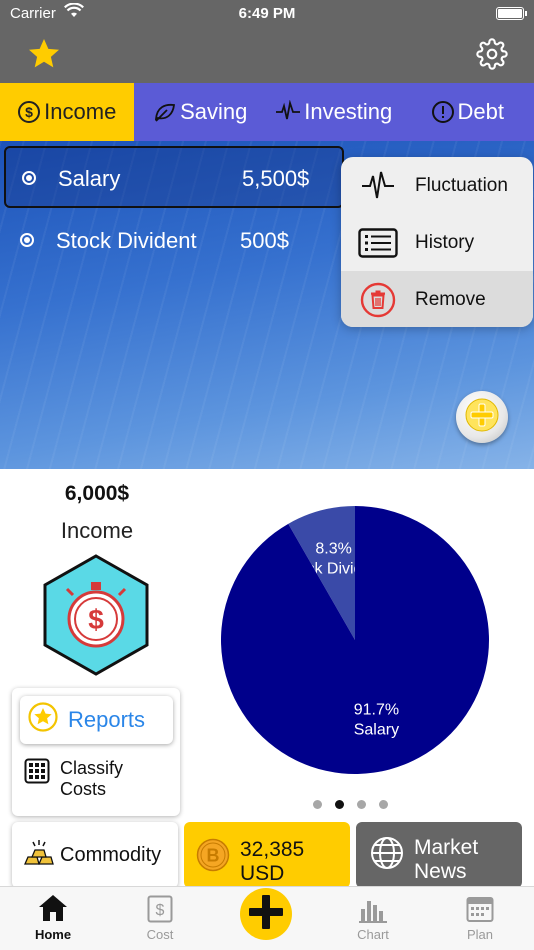  I want to click on pie-percent-label: 91.7%, so click(376, 709).